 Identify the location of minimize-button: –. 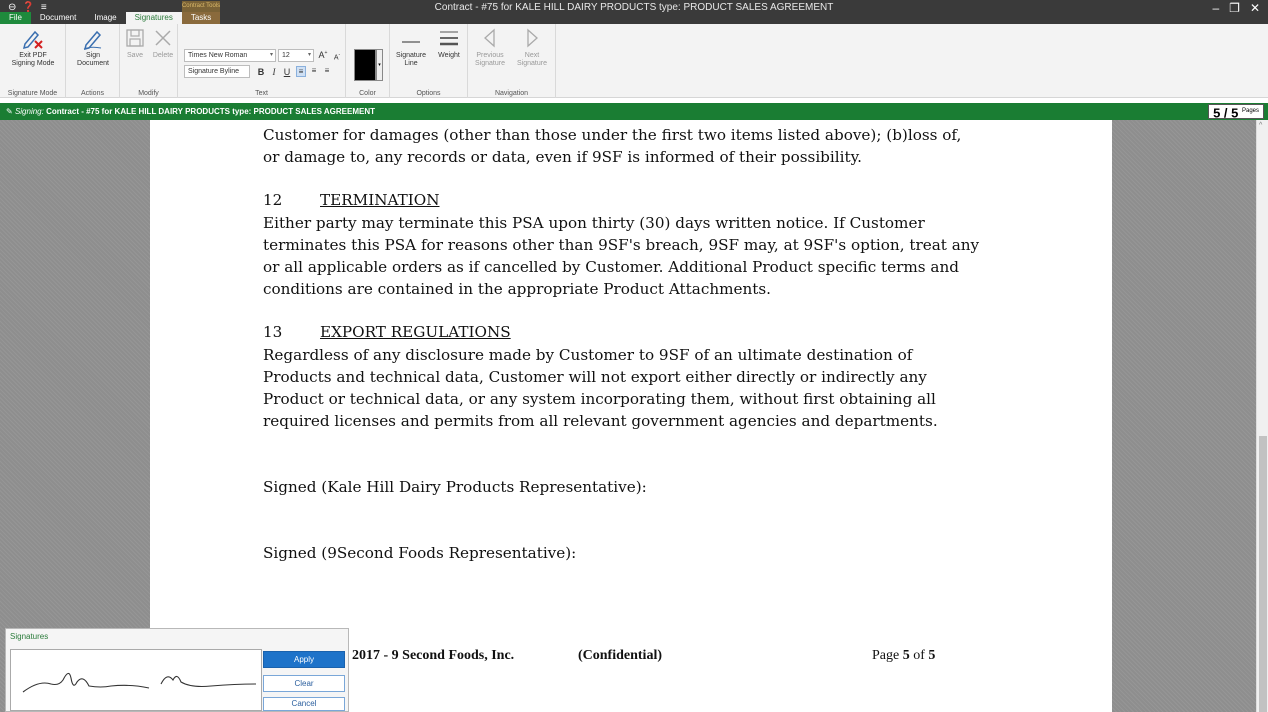
(1215, 8).